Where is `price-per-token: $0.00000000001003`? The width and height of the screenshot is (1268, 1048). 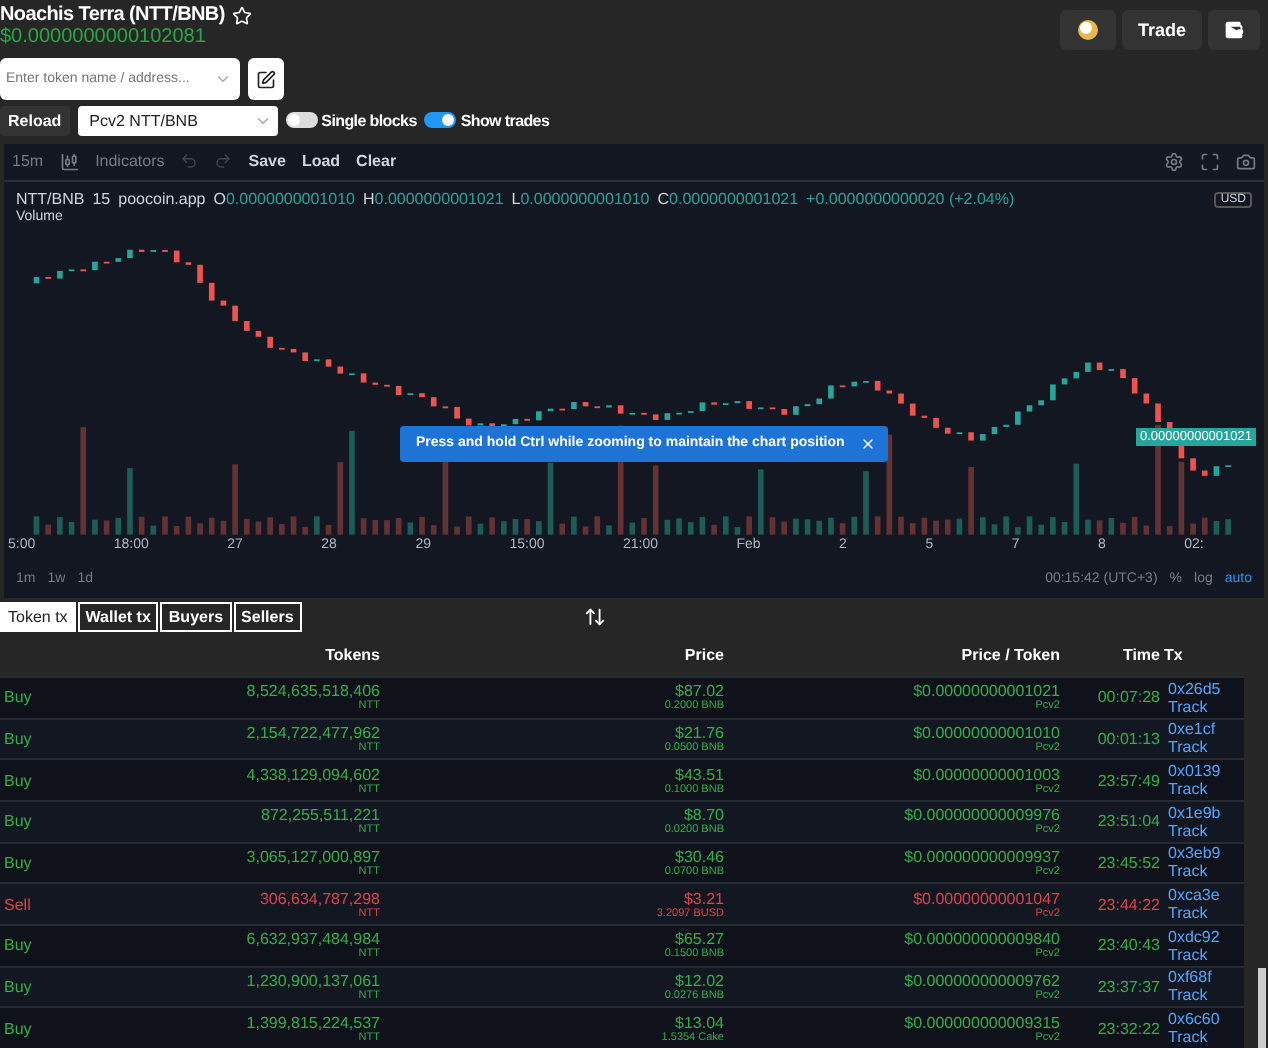 price-per-token: $0.00000000001003 is located at coordinates (986, 774).